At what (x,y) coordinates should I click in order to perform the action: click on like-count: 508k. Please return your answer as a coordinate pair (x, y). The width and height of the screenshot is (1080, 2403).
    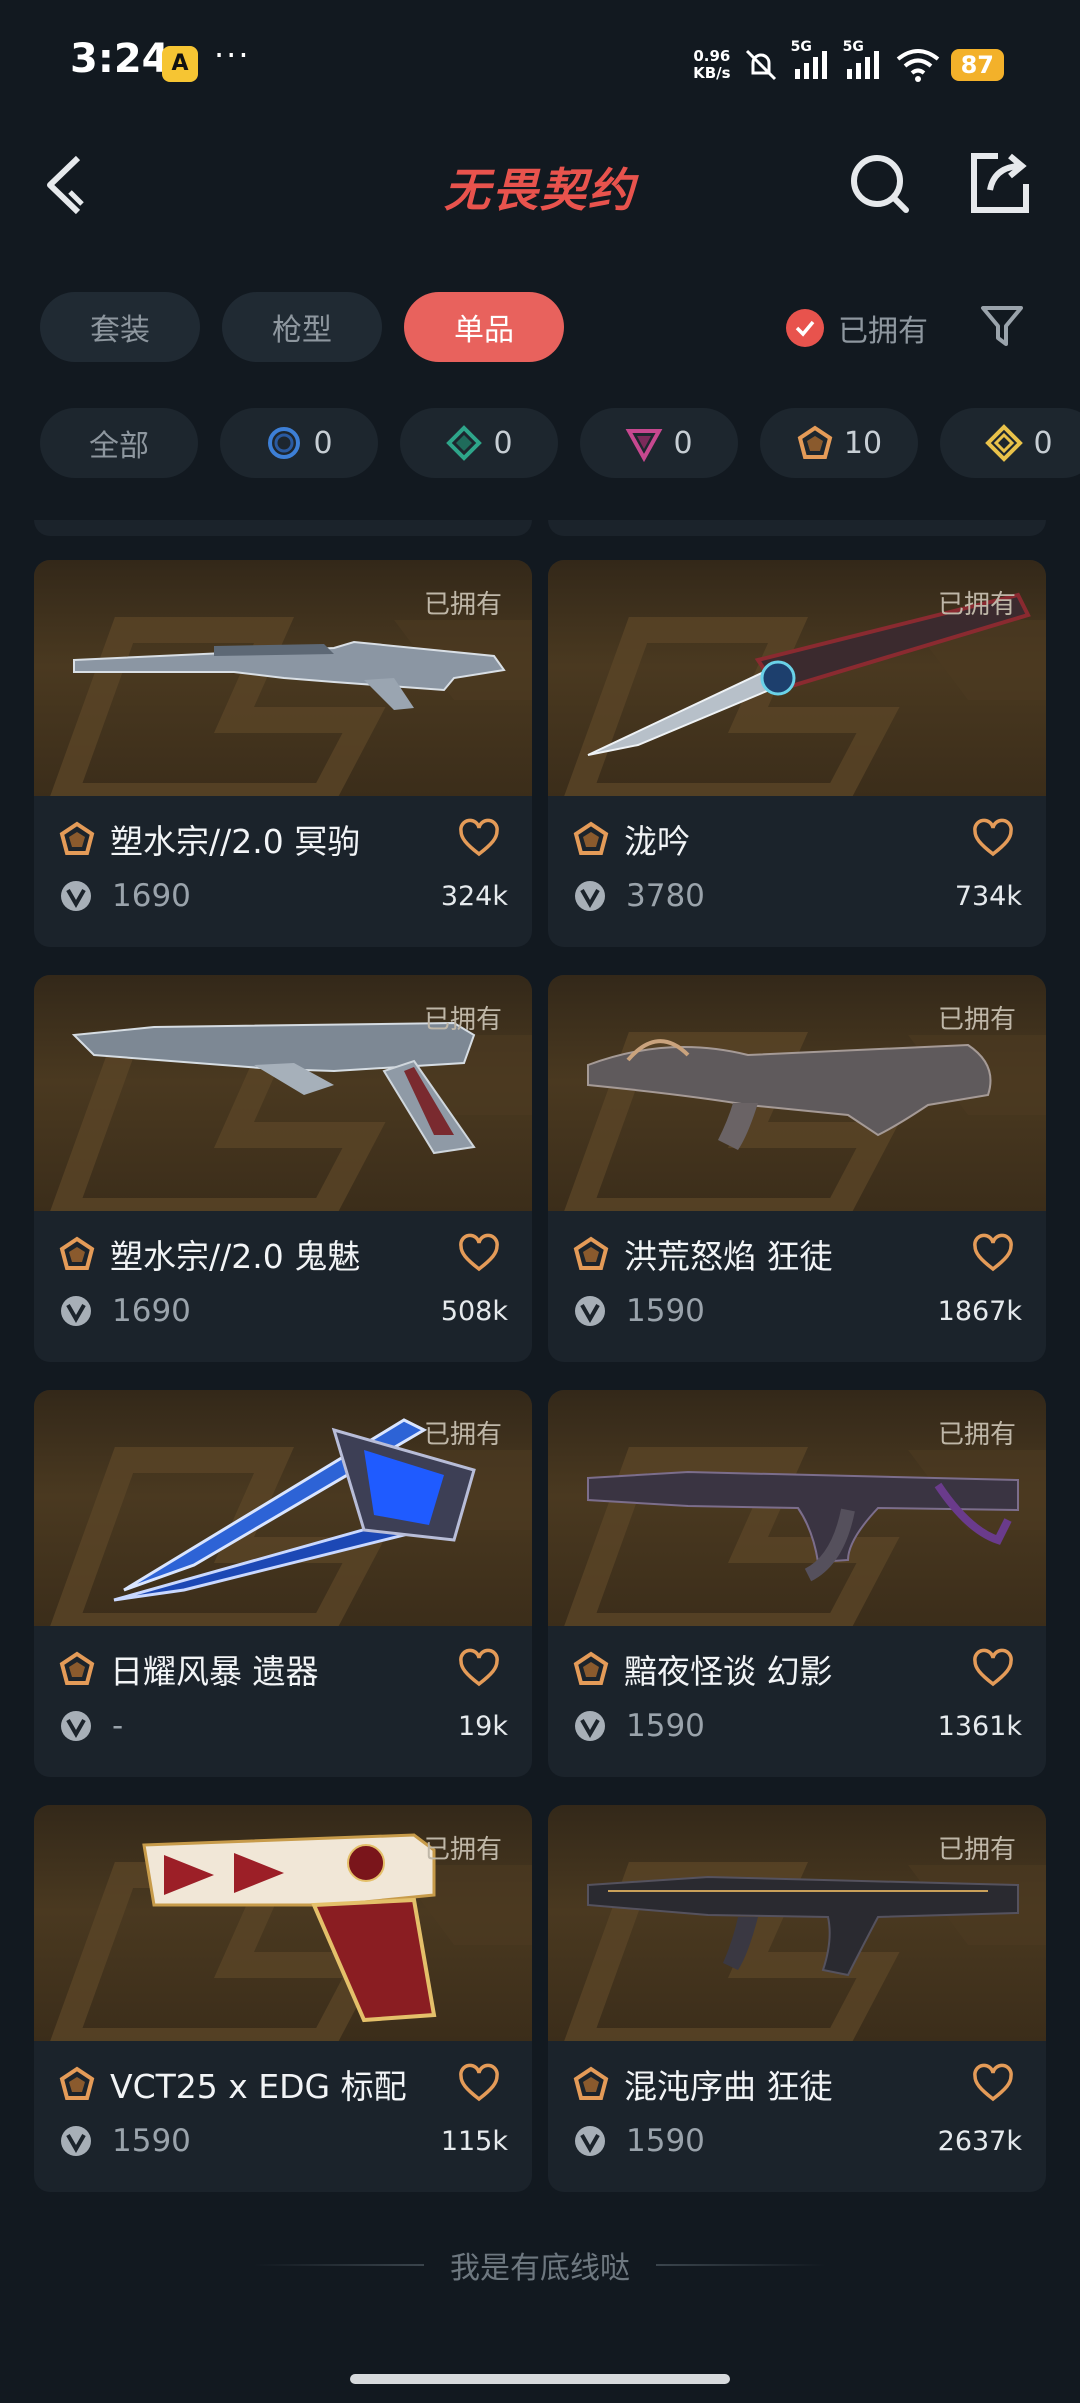
    Looking at the image, I should click on (474, 1311).